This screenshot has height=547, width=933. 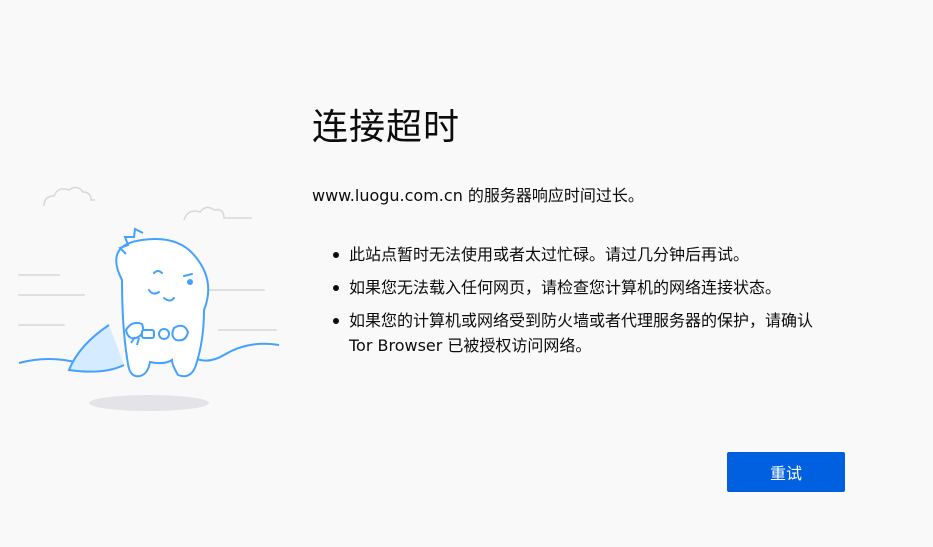 I want to click on list-item: 此站点暂时无法使用或者太过忙碌。请过几分钟后再试。, so click(x=567, y=254).